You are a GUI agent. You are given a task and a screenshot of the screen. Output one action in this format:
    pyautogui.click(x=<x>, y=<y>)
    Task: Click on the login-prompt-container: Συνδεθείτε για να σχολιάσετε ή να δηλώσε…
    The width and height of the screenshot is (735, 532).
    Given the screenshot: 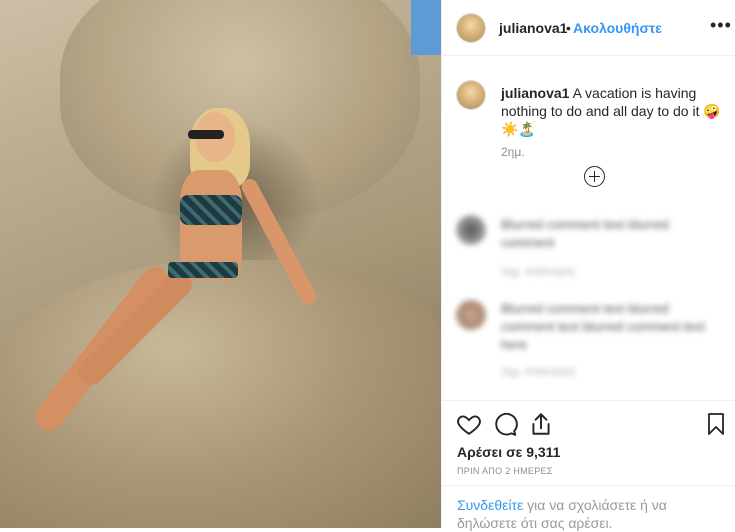 What is the action you would take?
    pyautogui.click(x=588, y=508)
    